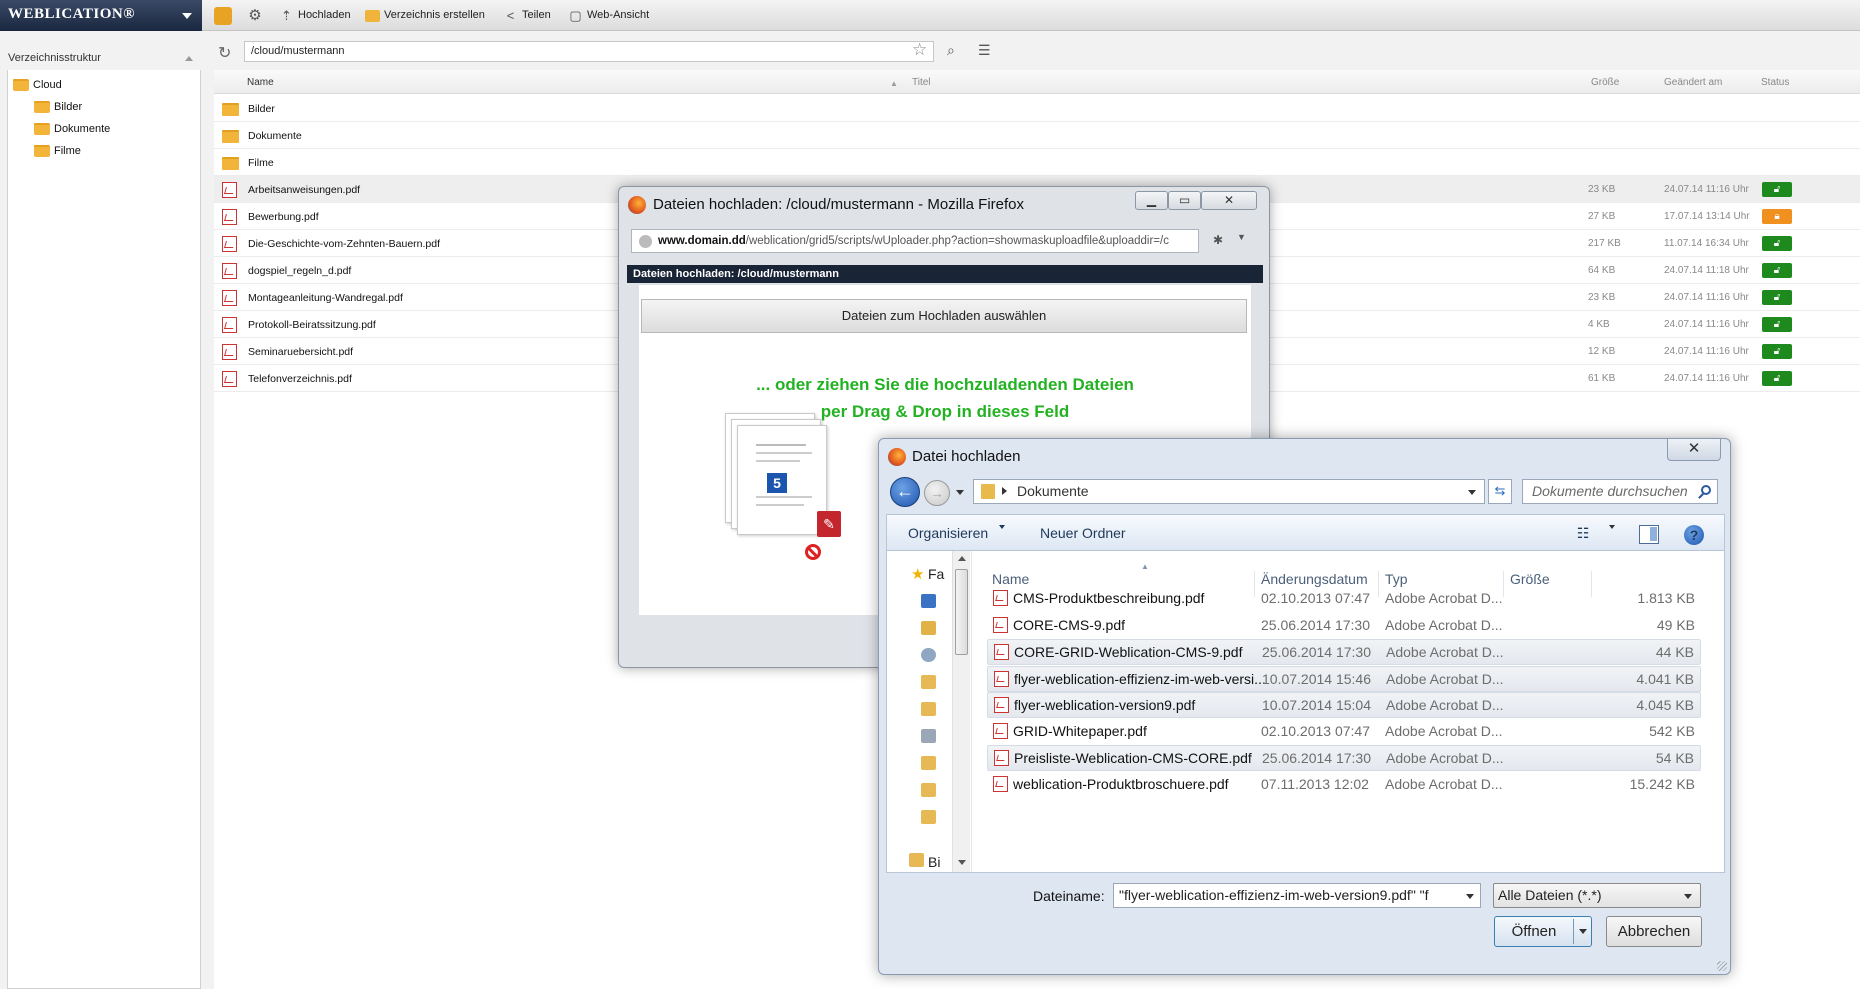  I want to click on desktop-icon, so click(928, 601).